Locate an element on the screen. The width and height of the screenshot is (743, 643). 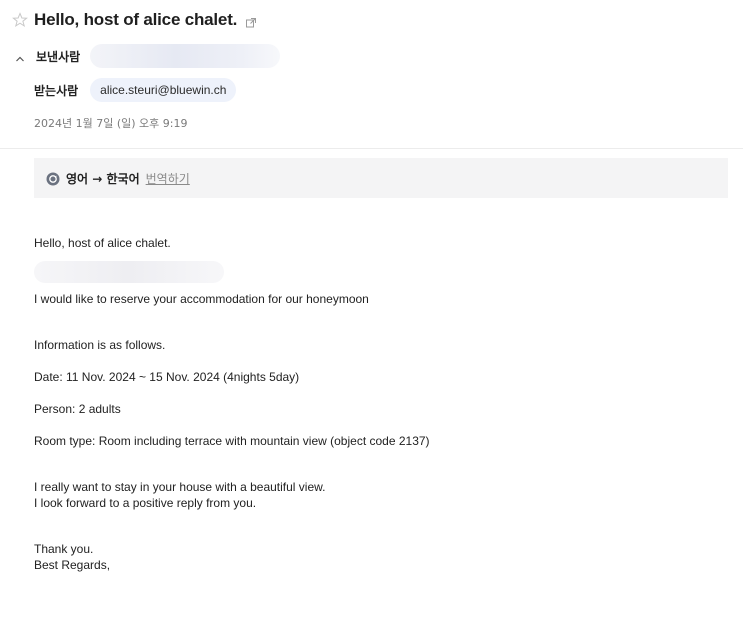
body-greeting: Hello, host of alice chalet. is located at coordinates (102, 243).